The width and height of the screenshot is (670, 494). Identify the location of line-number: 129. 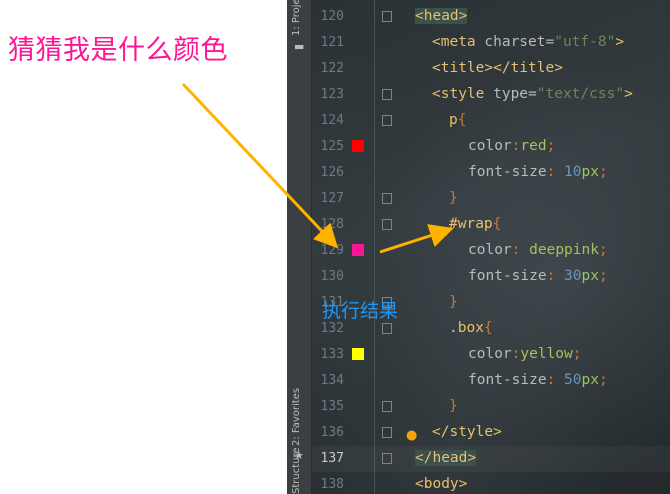
(332, 250).